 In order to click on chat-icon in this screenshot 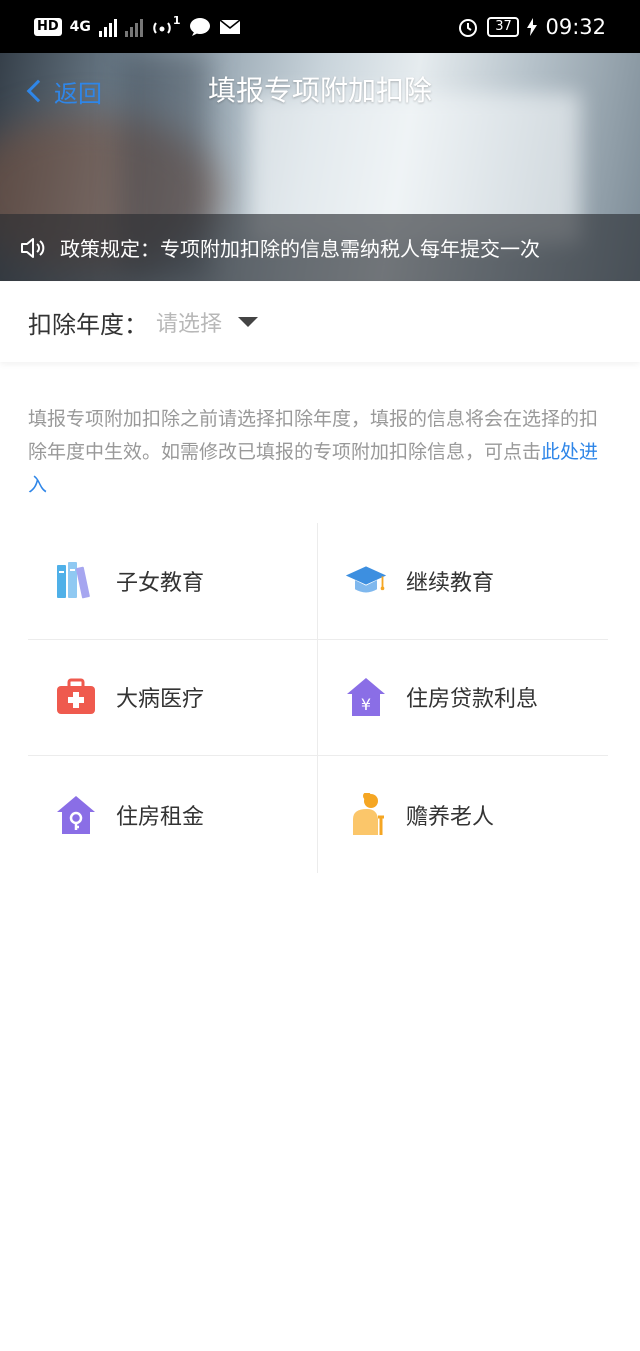, I will do `click(199, 27)`.